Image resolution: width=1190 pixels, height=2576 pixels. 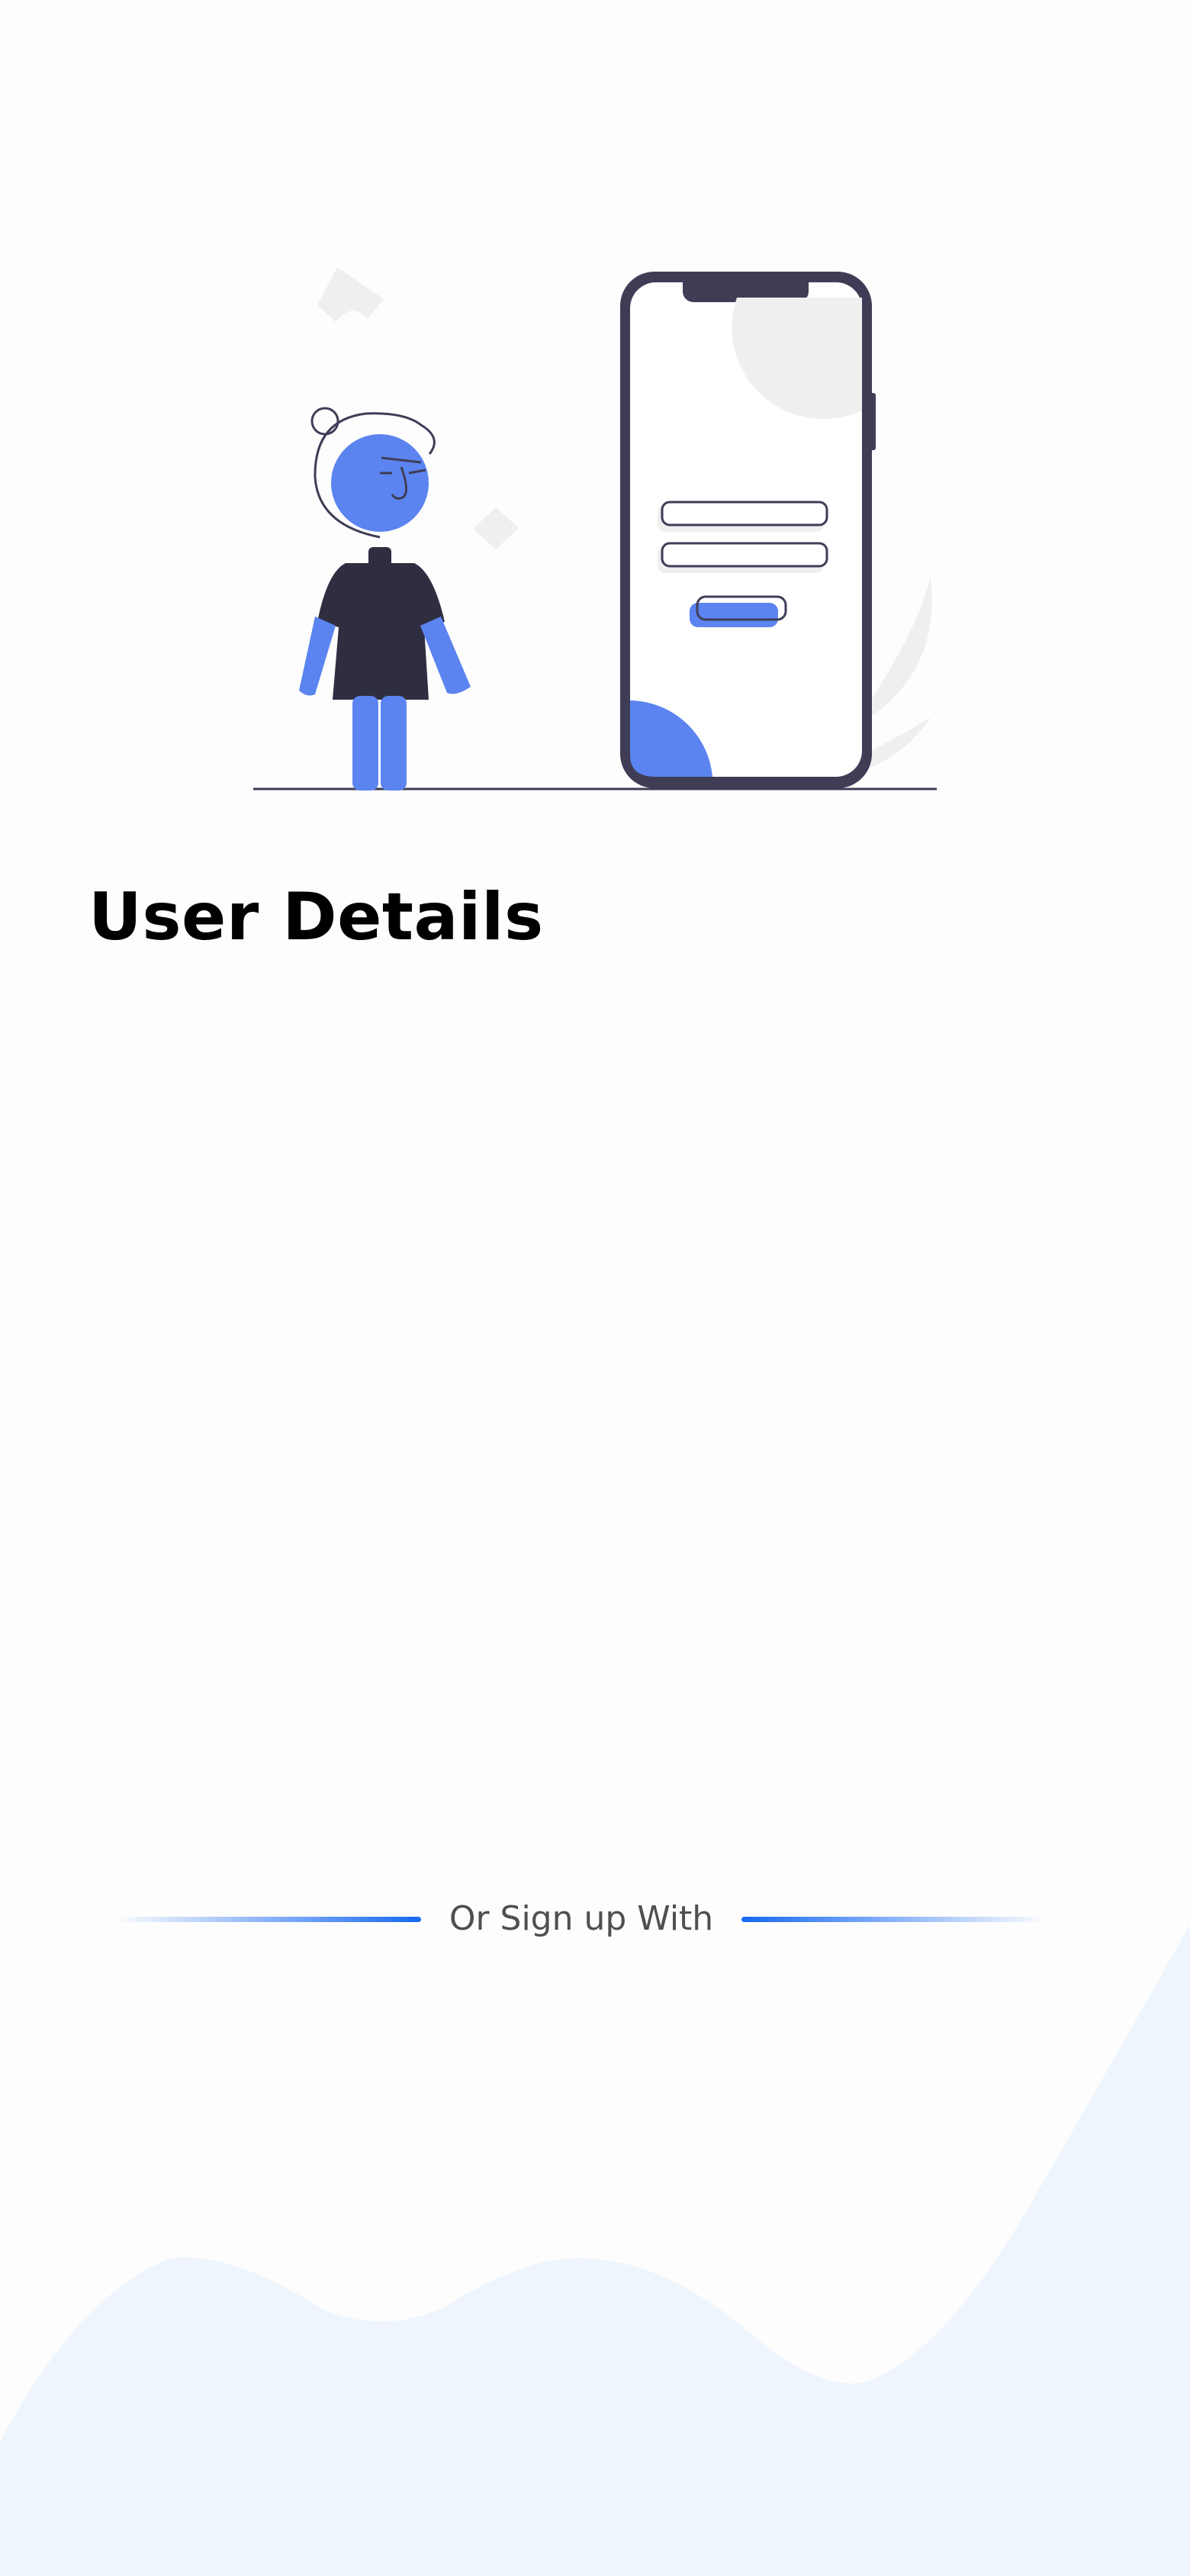 I want to click on page-title: User Details, so click(x=316, y=917).